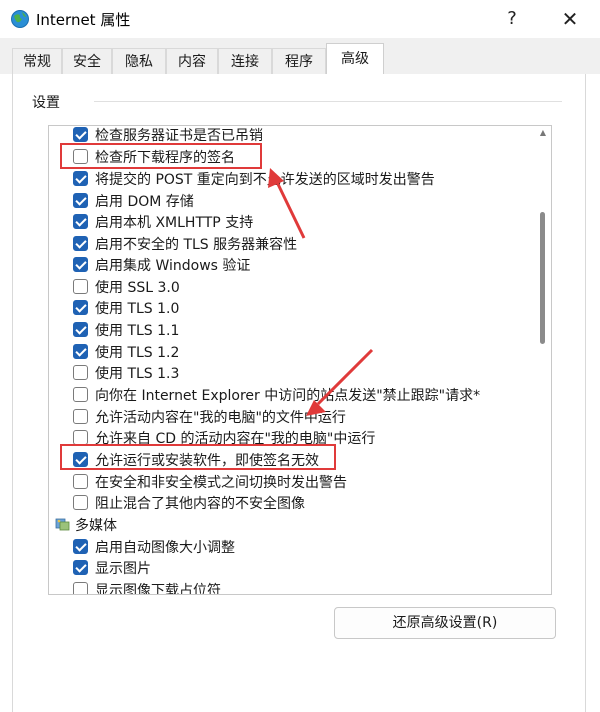 The image size is (600, 712). What do you see at coordinates (289, 372) in the screenshot?
I see `setting-tls-1-3: 使用 TLS 1.3` at bounding box center [289, 372].